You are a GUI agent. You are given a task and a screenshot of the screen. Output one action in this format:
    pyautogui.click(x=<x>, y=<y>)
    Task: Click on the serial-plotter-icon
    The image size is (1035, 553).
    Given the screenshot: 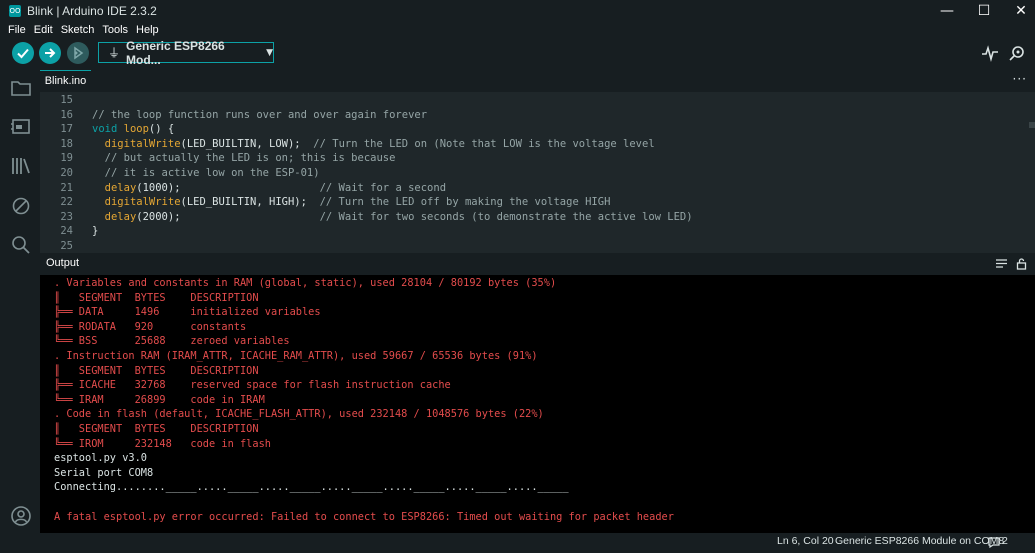 What is the action you would take?
    pyautogui.click(x=990, y=53)
    